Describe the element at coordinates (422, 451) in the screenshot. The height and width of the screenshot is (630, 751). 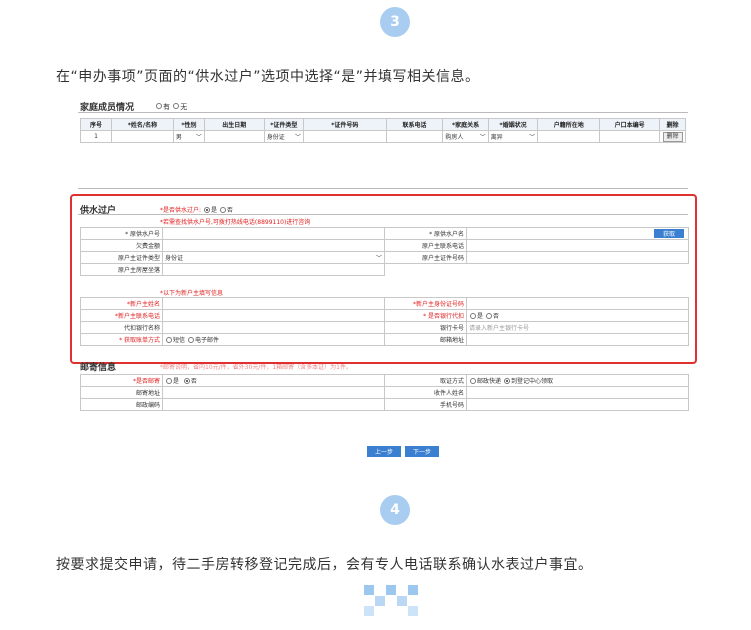
I see `next-step-button: 下一步` at that location.